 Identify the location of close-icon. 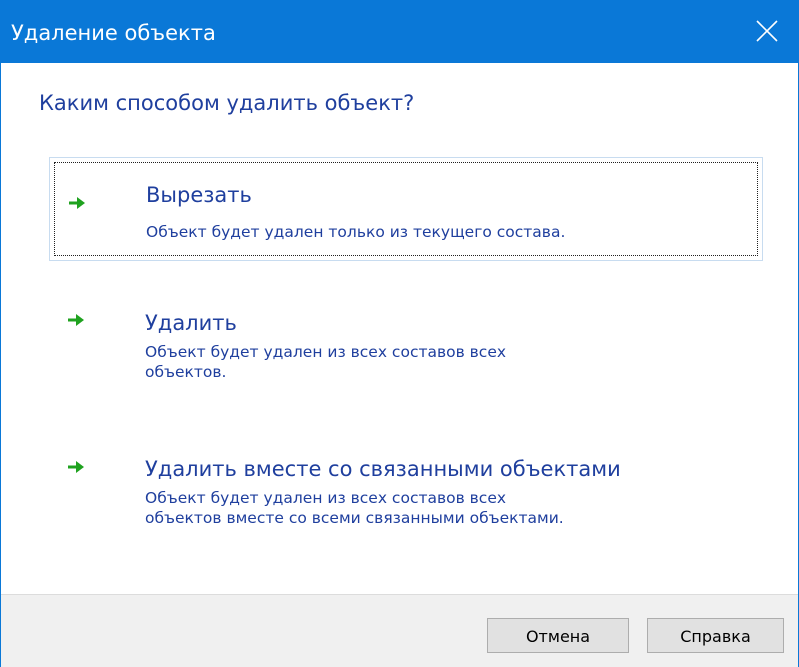
(767, 31).